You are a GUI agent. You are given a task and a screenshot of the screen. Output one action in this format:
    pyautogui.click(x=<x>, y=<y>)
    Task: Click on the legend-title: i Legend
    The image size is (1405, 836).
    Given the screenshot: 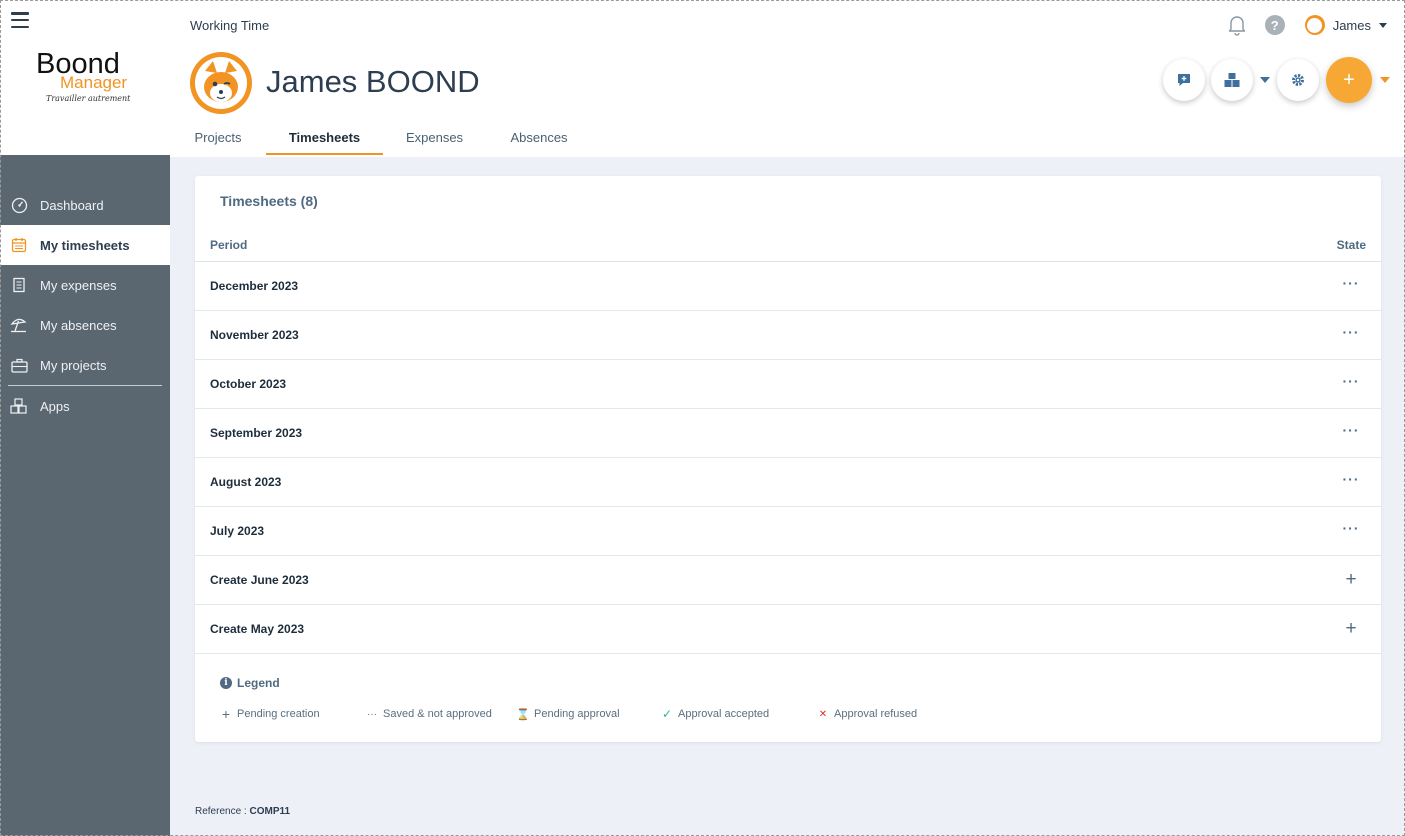 What is the action you would take?
    pyautogui.click(x=250, y=683)
    